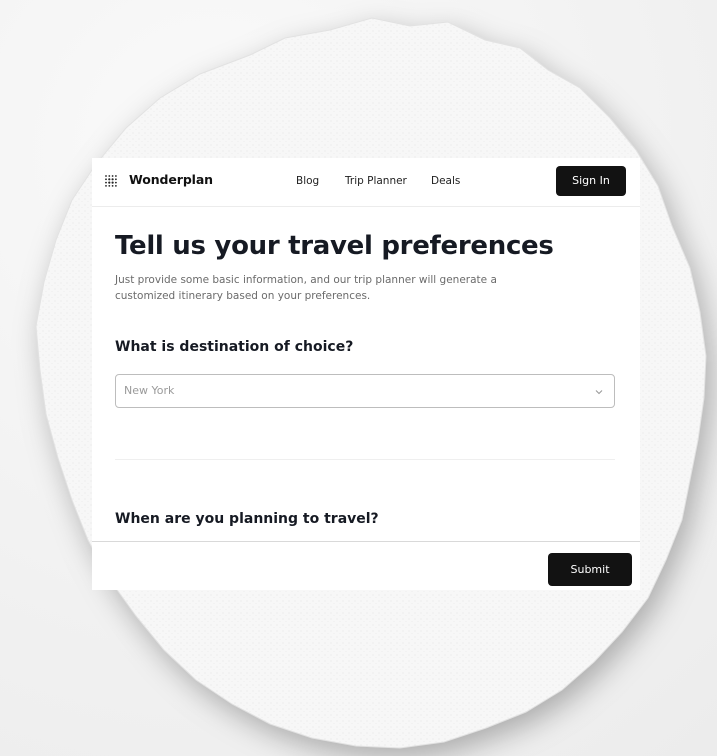 The height and width of the screenshot is (756, 717). What do you see at coordinates (376, 181) in the screenshot?
I see `nav-link-trip-planner: Trip Planner` at bounding box center [376, 181].